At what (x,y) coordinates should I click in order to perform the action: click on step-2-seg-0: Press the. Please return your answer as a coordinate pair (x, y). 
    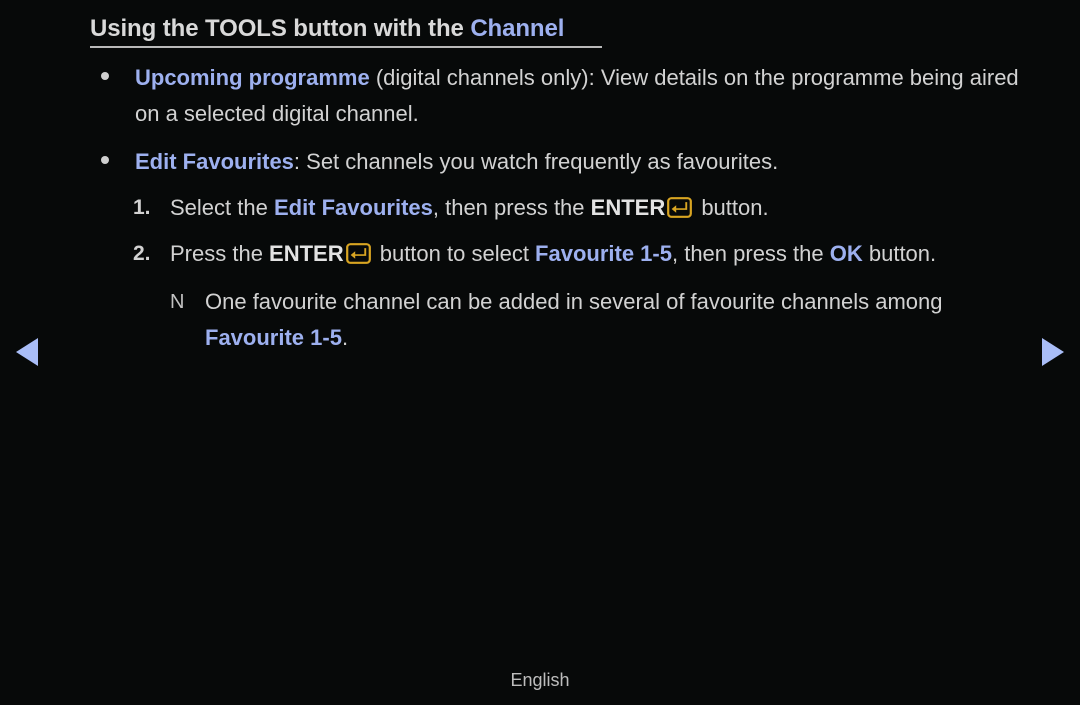
    Looking at the image, I should click on (220, 253).